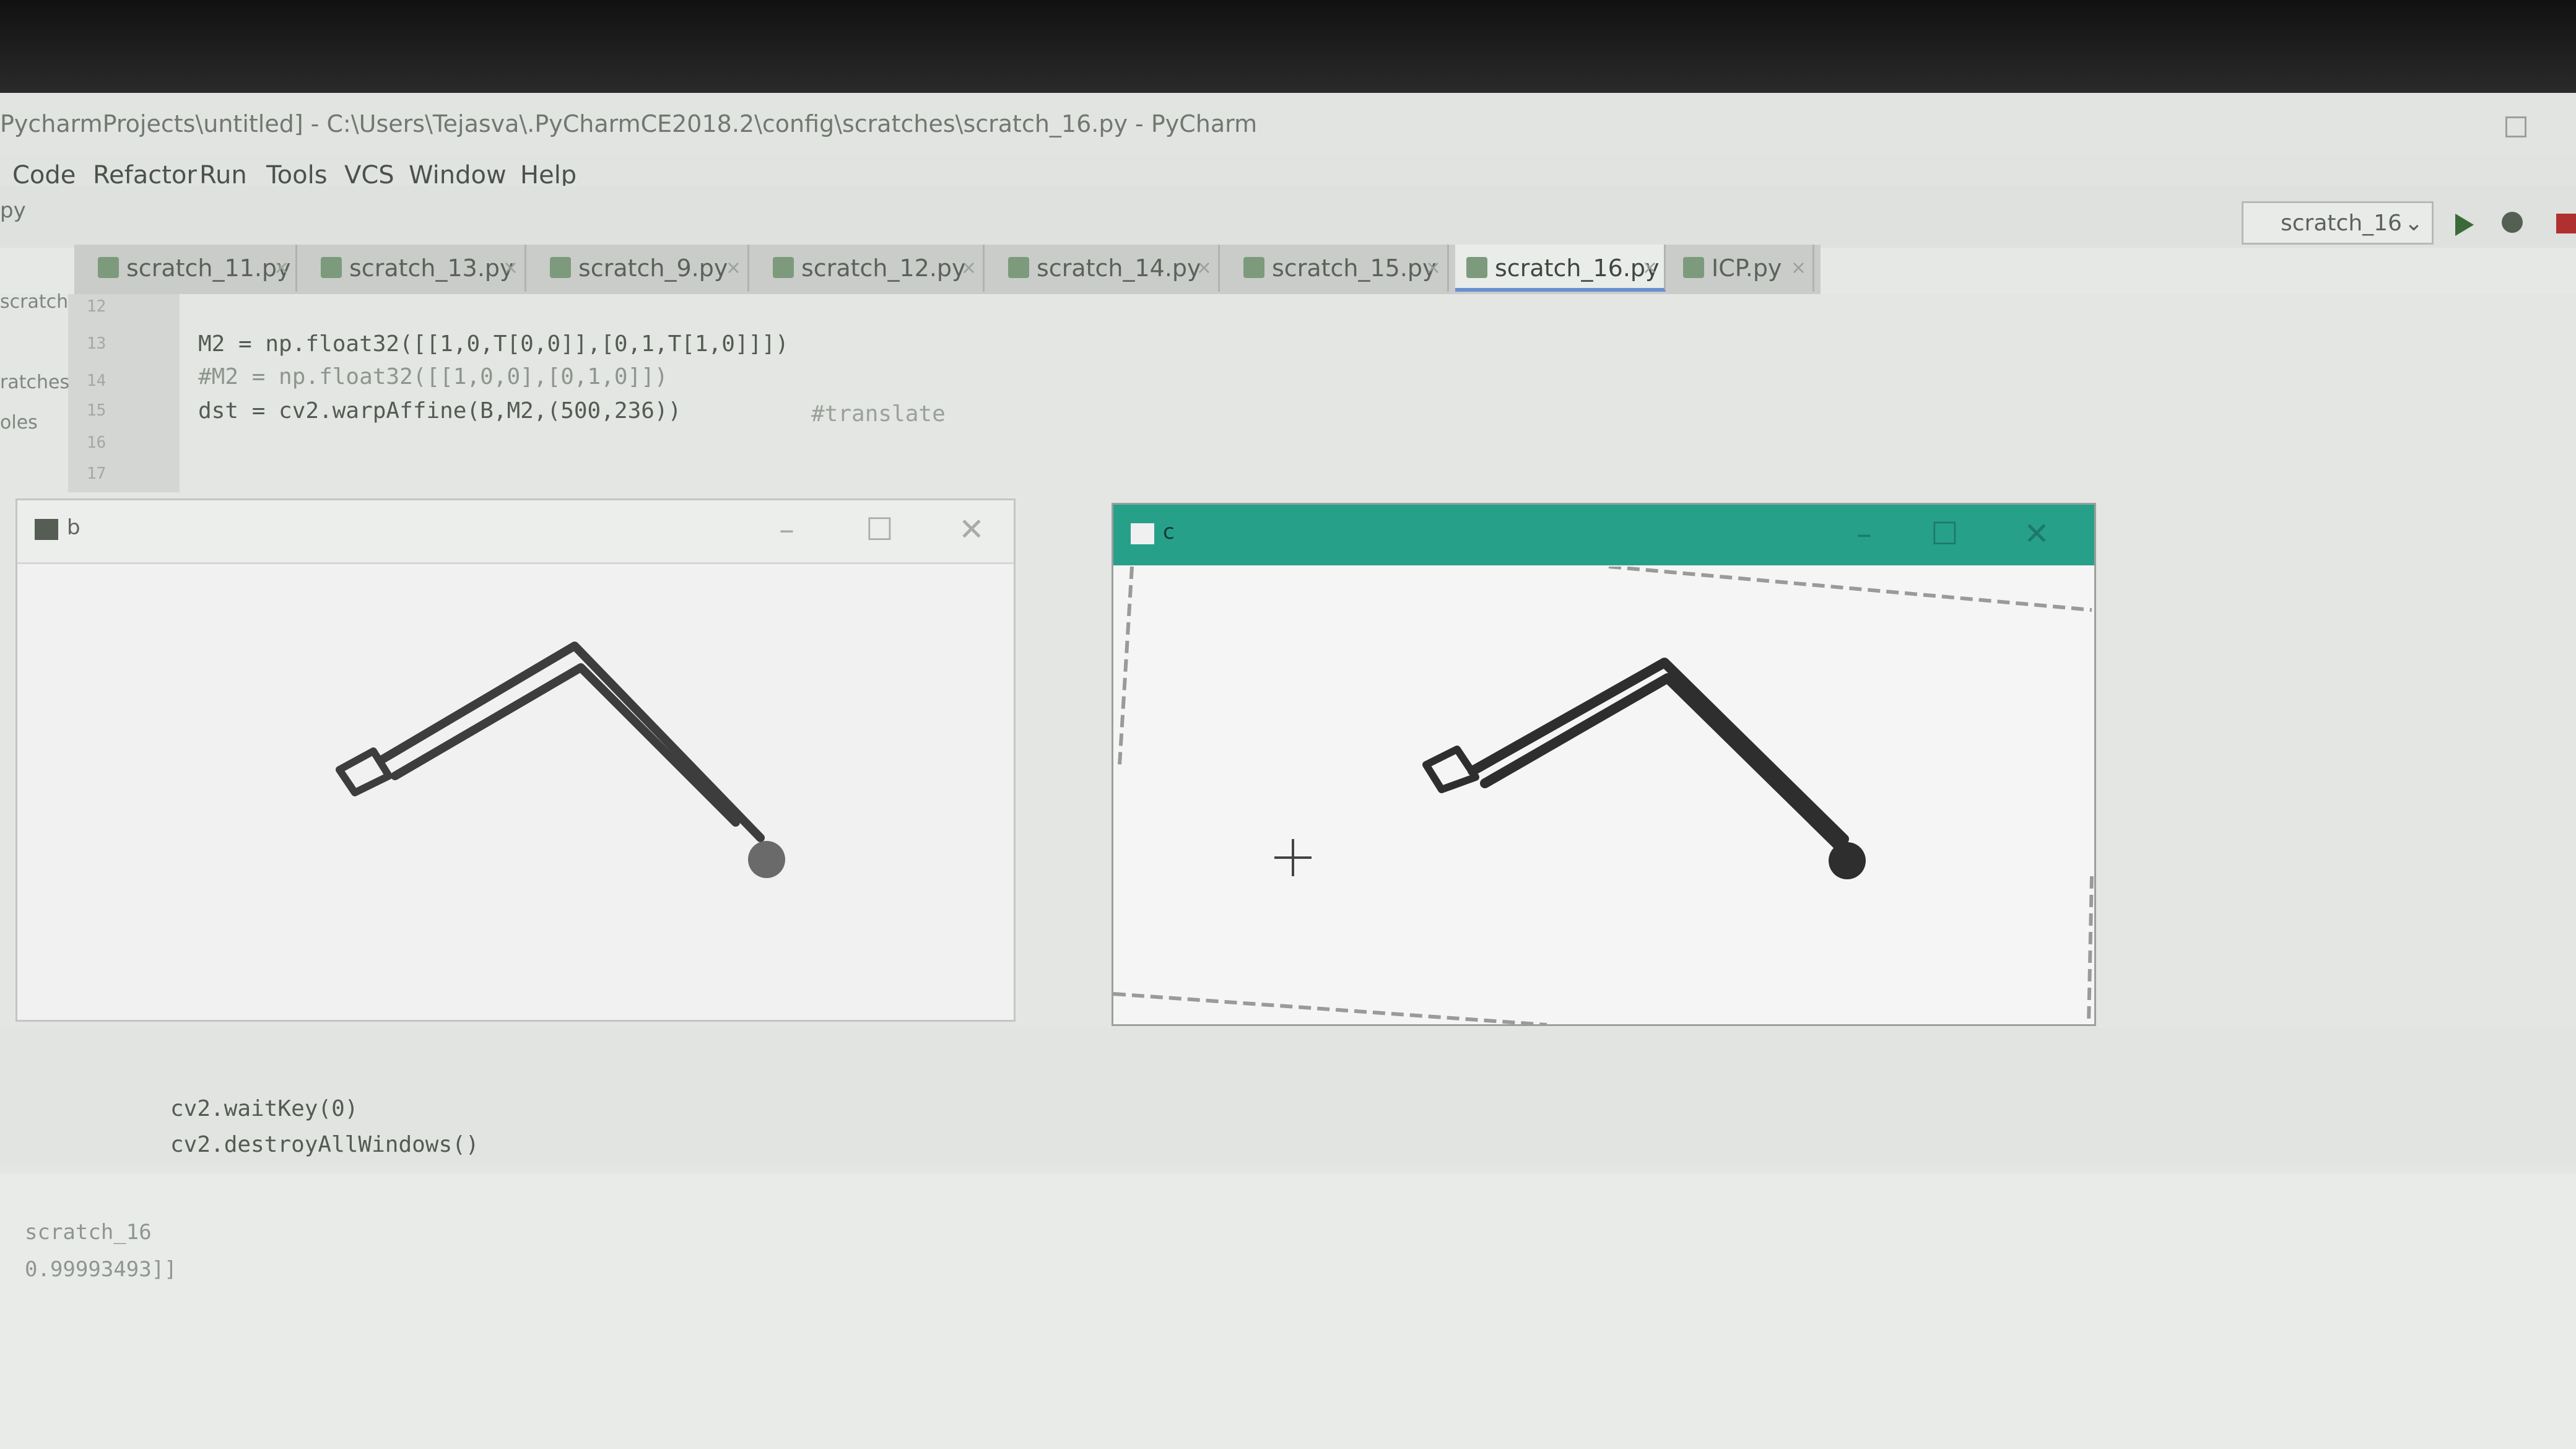 The height and width of the screenshot is (1449, 2576). I want to click on tab-scratch-11: scratch_11.py ×, so click(192, 268).